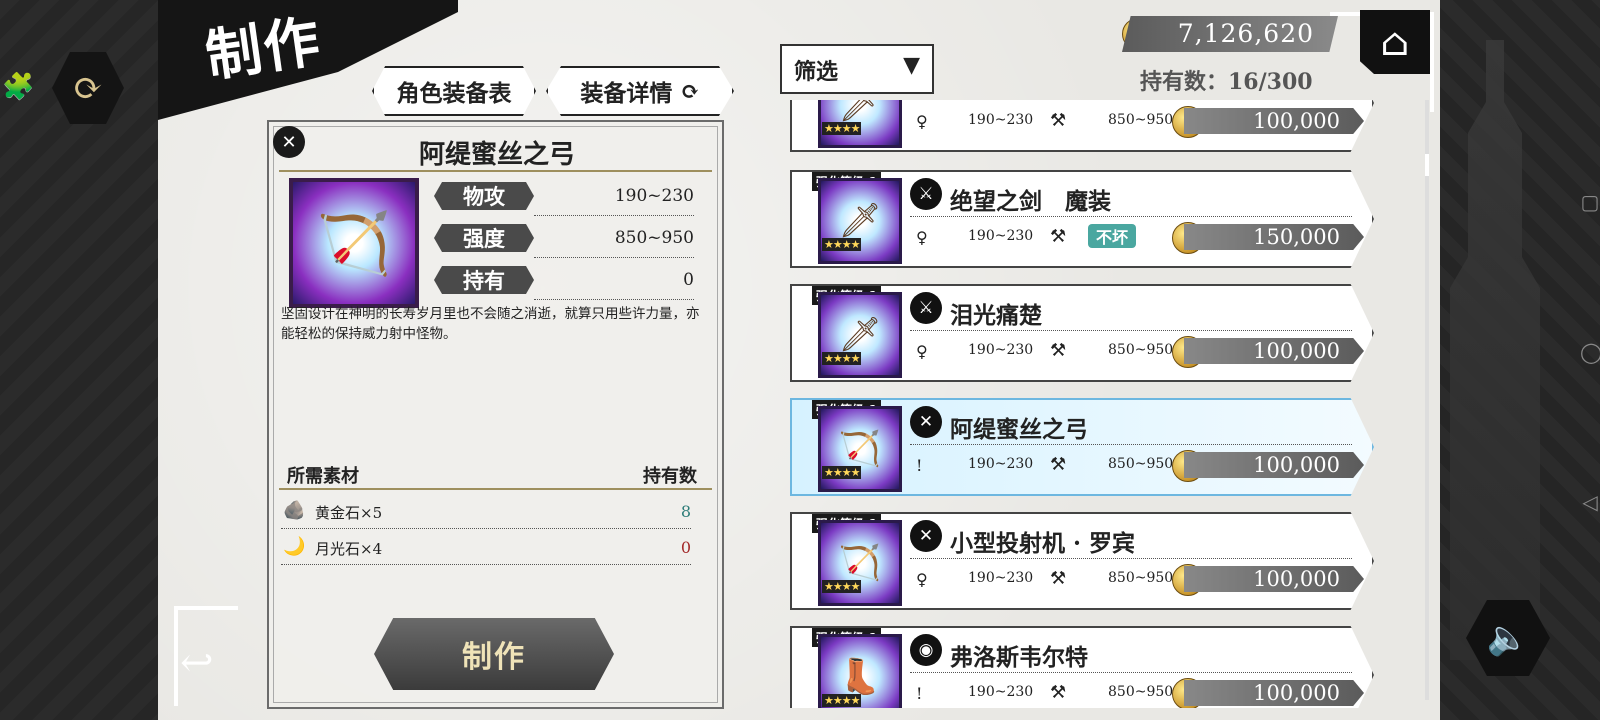 Image resolution: width=1600 pixels, height=720 pixels. Describe the element at coordinates (263, 49) in the screenshot. I see `page-title: 制作` at that location.